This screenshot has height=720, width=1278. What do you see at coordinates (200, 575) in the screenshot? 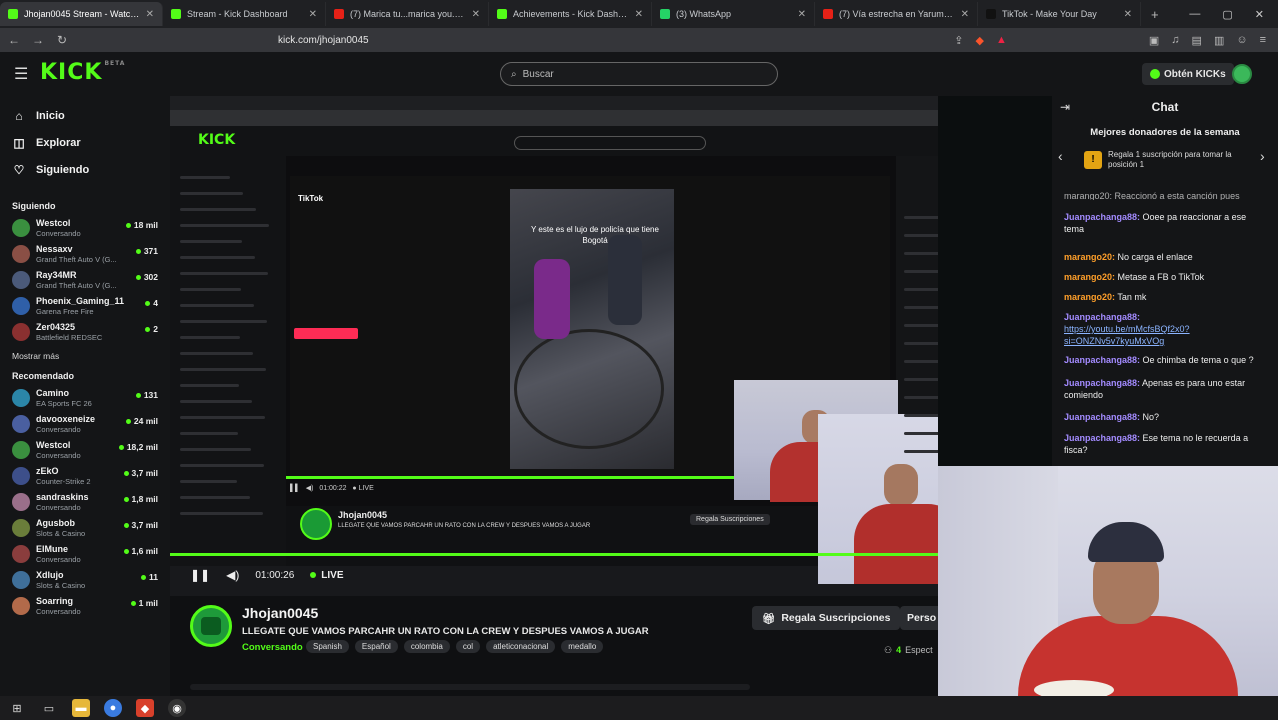
I see `pause-icon: ❚❚` at bounding box center [200, 575].